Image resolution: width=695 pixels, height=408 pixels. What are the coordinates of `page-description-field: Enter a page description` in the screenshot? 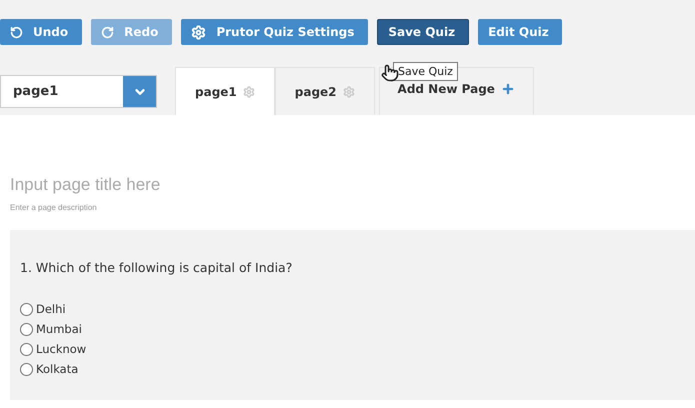 It's located at (160, 207).